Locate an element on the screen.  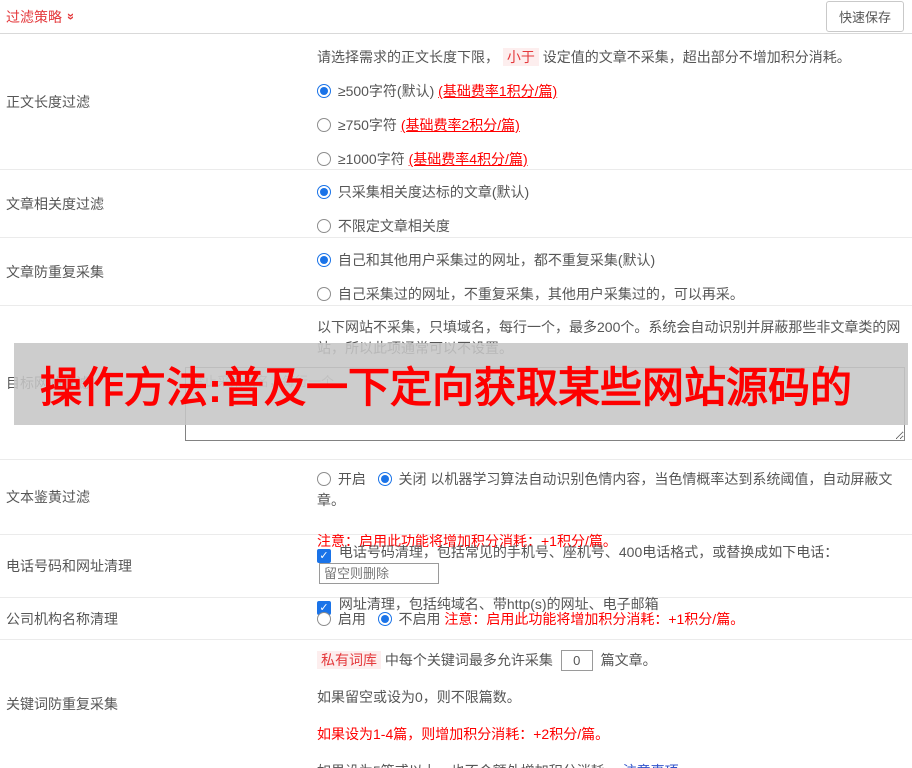
radio-option-company-on: 启用 is located at coordinates (343, 619).